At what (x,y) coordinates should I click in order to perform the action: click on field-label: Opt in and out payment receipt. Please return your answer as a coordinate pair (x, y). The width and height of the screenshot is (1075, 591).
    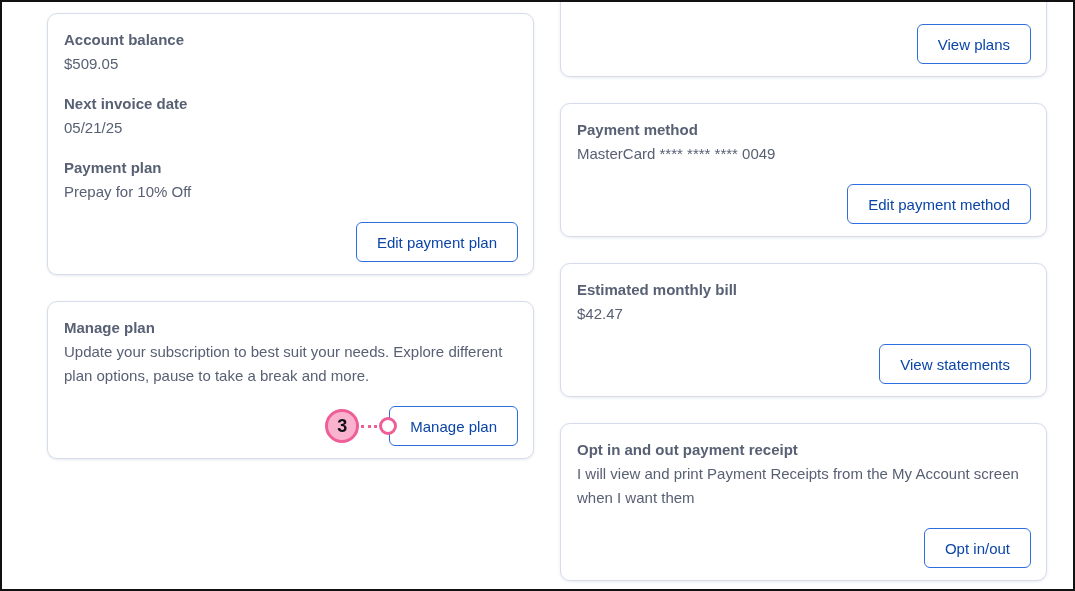
    Looking at the image, I should click on (688, 450).